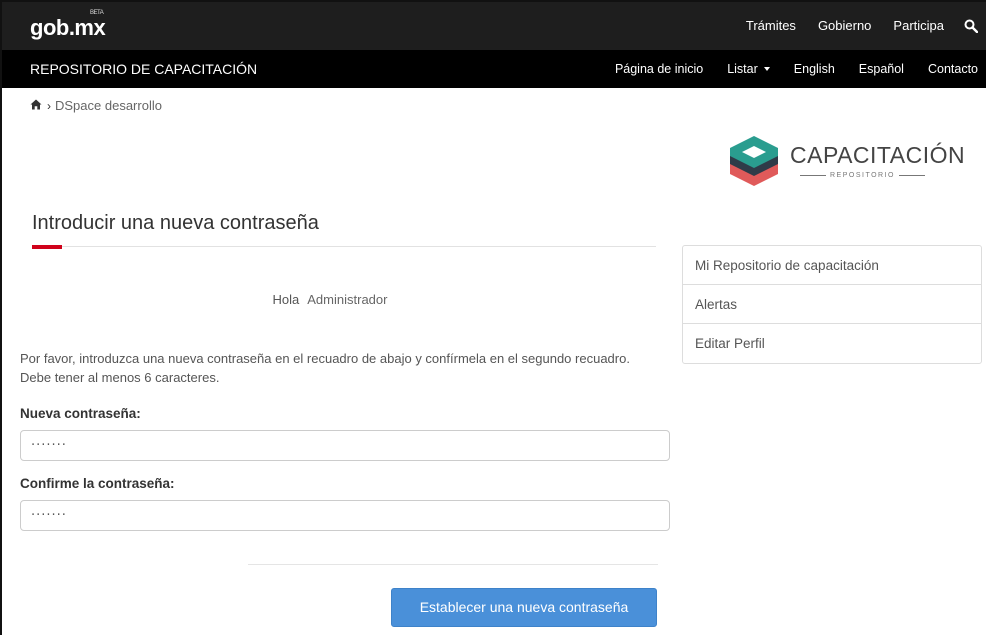 The height and width of the screenshot is (635, 986). What do you see at coordinates (881, 69) in the screenshot?
I see `nav-language-spanish: Español` at bounding box center [881, 69].